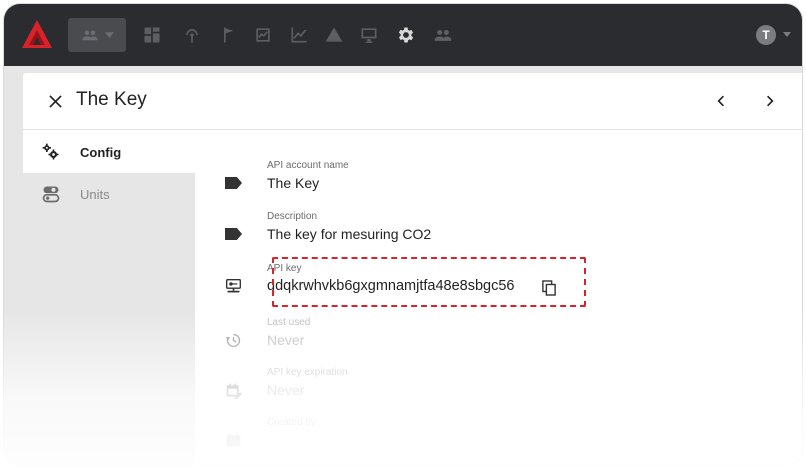  What do you see at coordinates (307, 372) in the screenshot?
I see `field-label: API key expiration` at bounding box center [307, 372].